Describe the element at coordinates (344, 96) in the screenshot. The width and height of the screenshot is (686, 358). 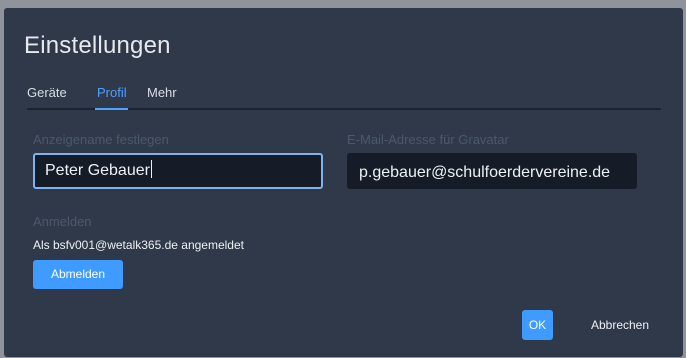
I see `tab-bar: Geräte Profil Mehr` at that location.